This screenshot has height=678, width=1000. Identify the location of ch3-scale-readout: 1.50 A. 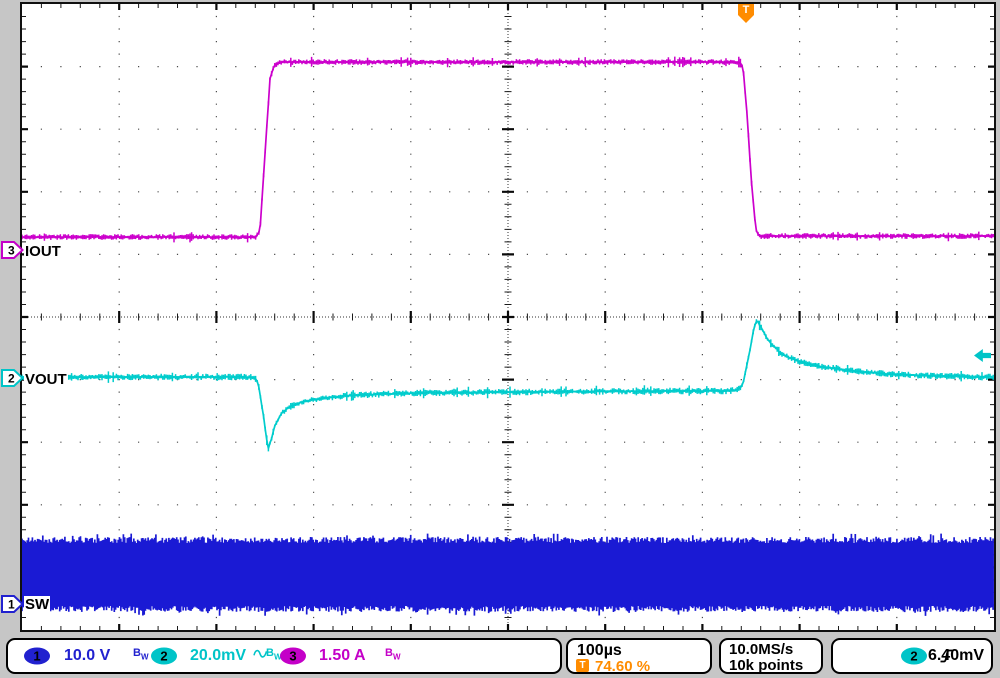
(342, 655).